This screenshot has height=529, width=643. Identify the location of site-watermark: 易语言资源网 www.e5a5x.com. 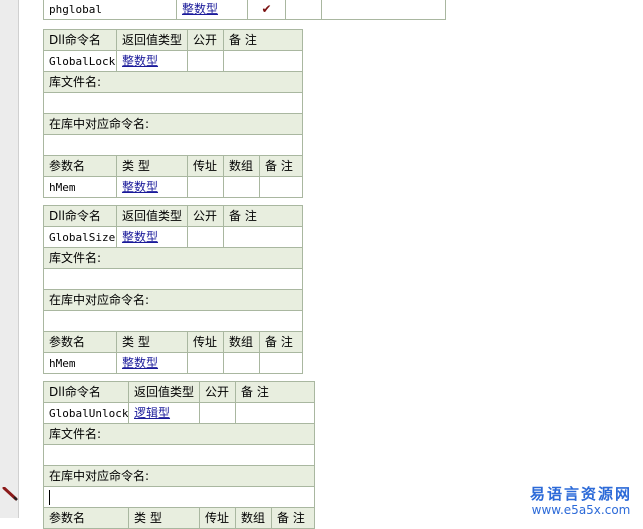
(581, 500).